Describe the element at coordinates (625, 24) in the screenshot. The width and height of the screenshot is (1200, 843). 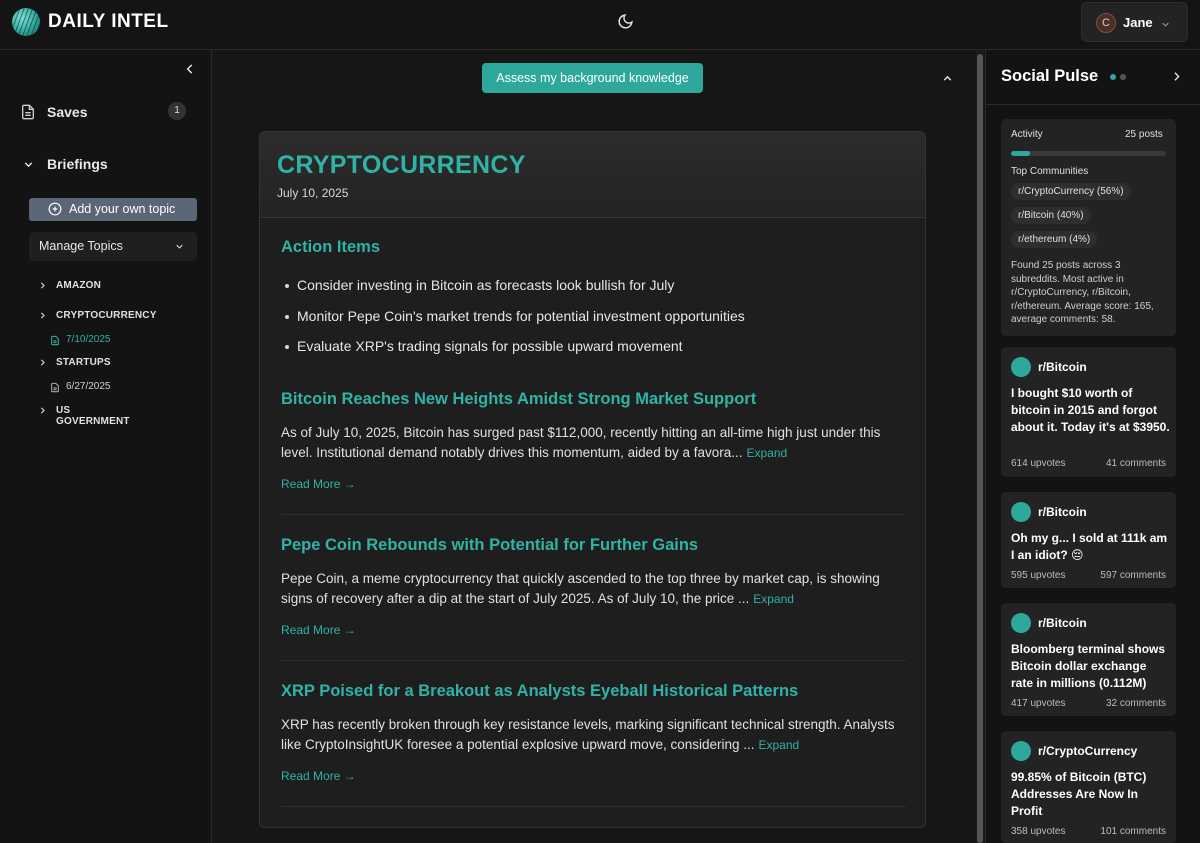
I see `dark-mode-icon` at that location.